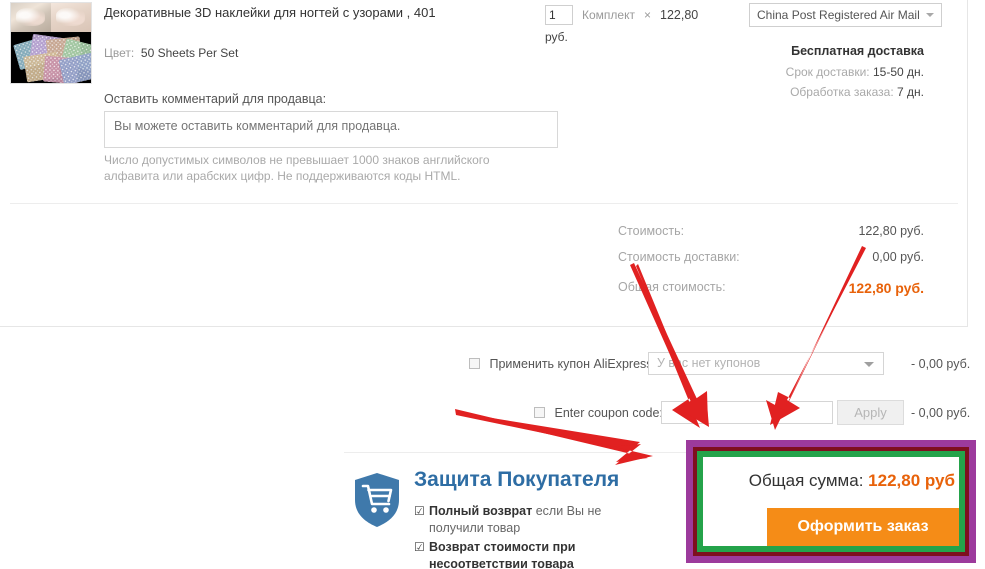  What do you see at coordinates (886, 288) in the screenshot?
I see `grand-total-value: 122,80 руб.` at bounding box center [886, 288].